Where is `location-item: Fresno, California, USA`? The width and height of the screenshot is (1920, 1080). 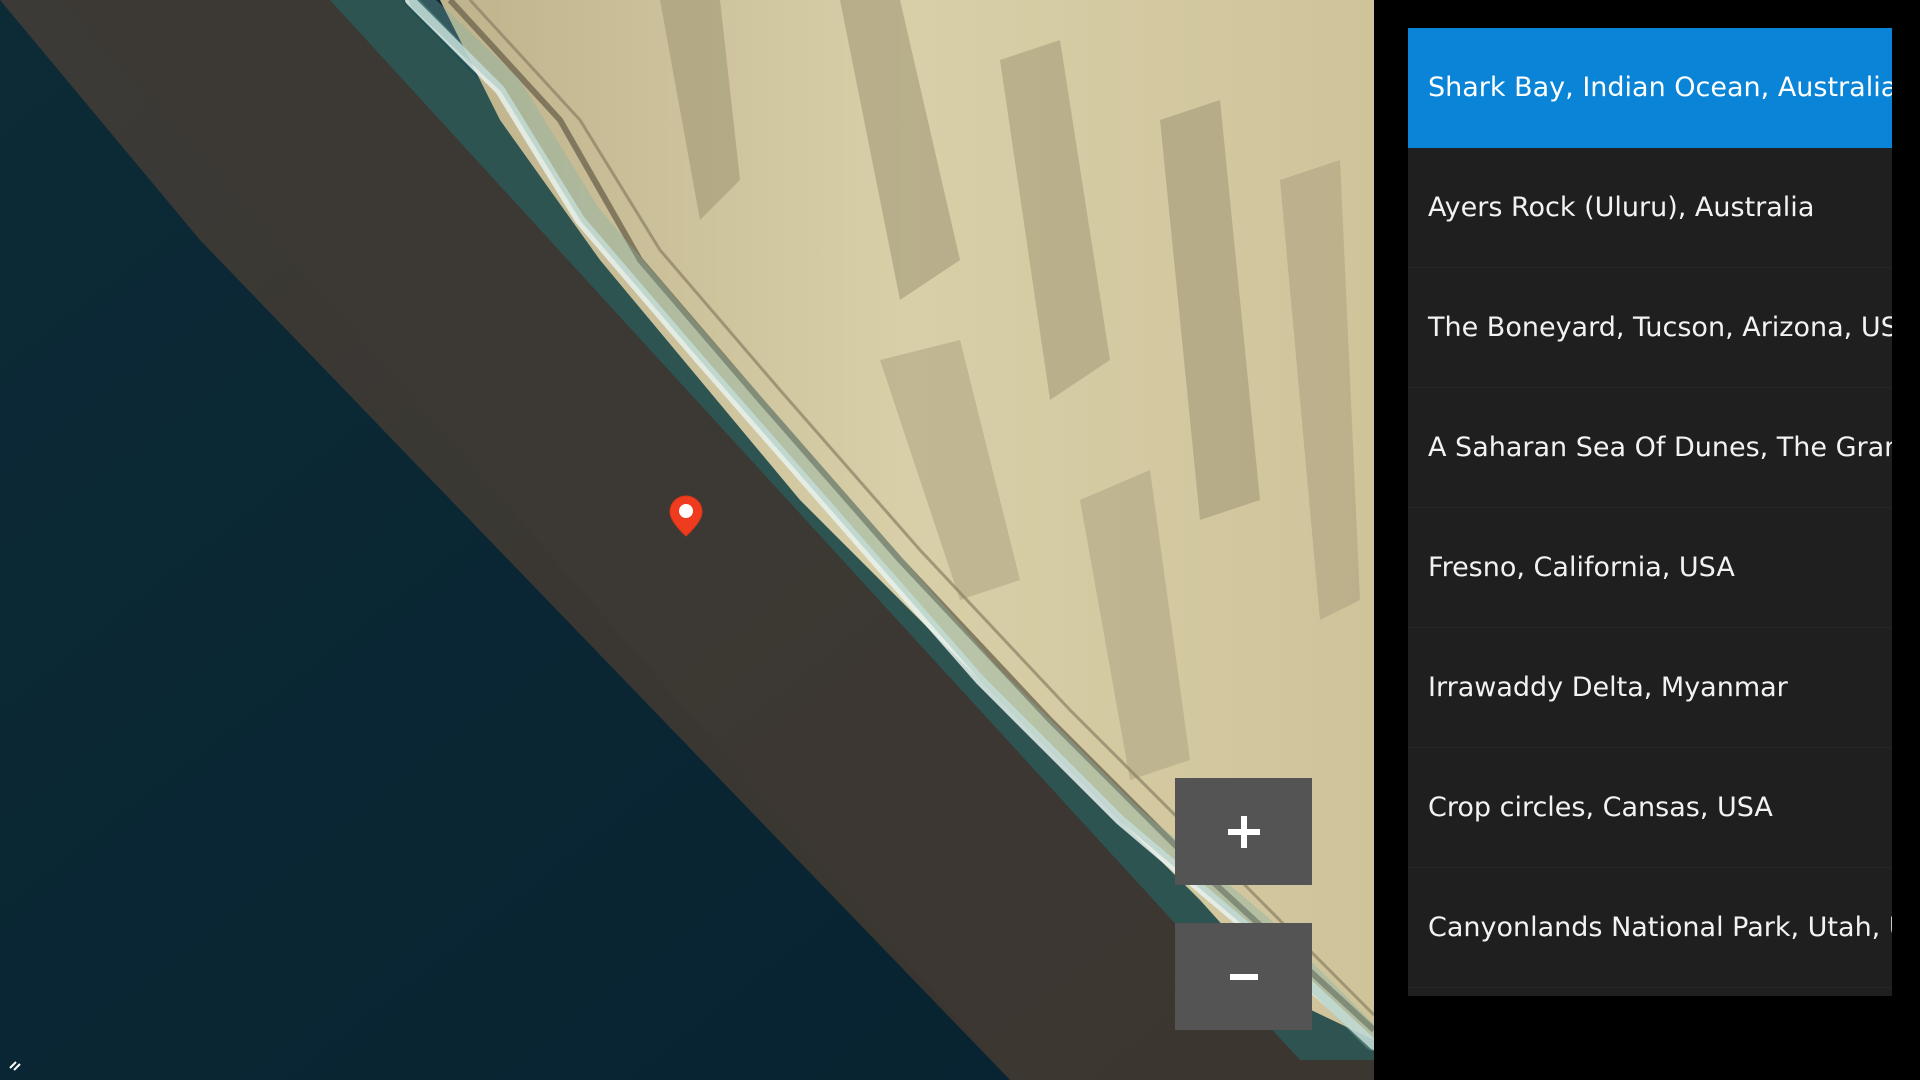 location-item: Fresno, California, USA is located at coordinates (1650, 568).